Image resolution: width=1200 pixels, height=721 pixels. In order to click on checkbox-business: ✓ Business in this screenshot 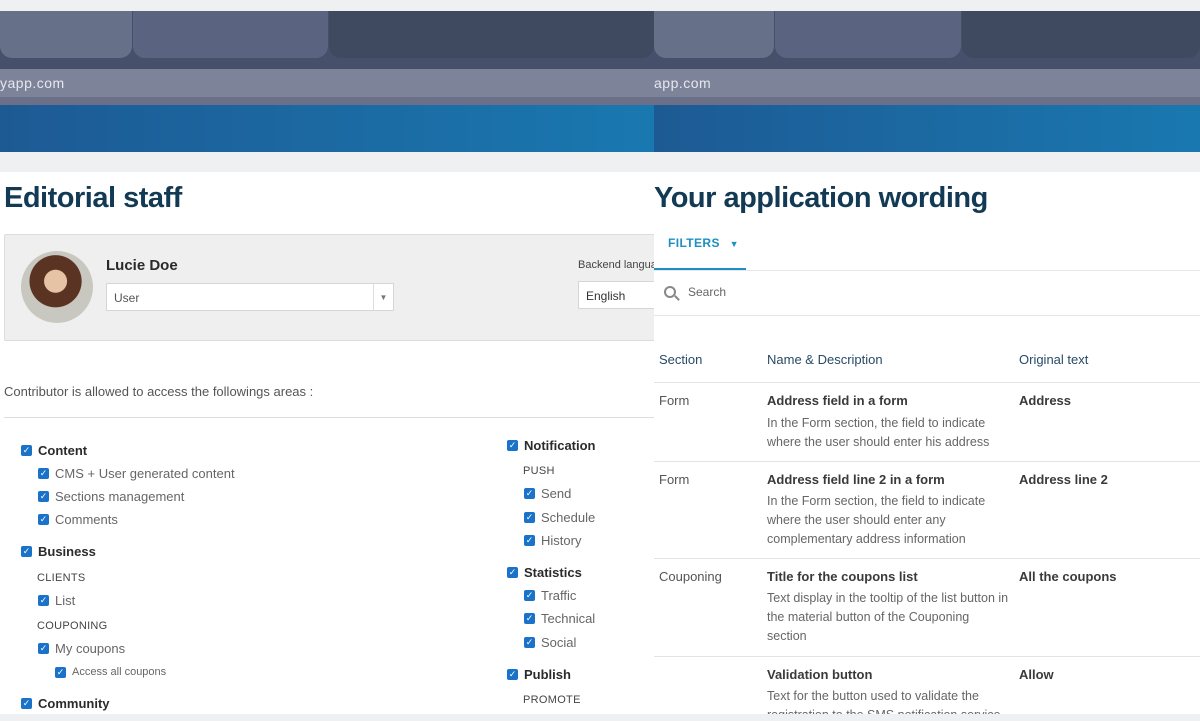, I will do `click(58, 551)`.